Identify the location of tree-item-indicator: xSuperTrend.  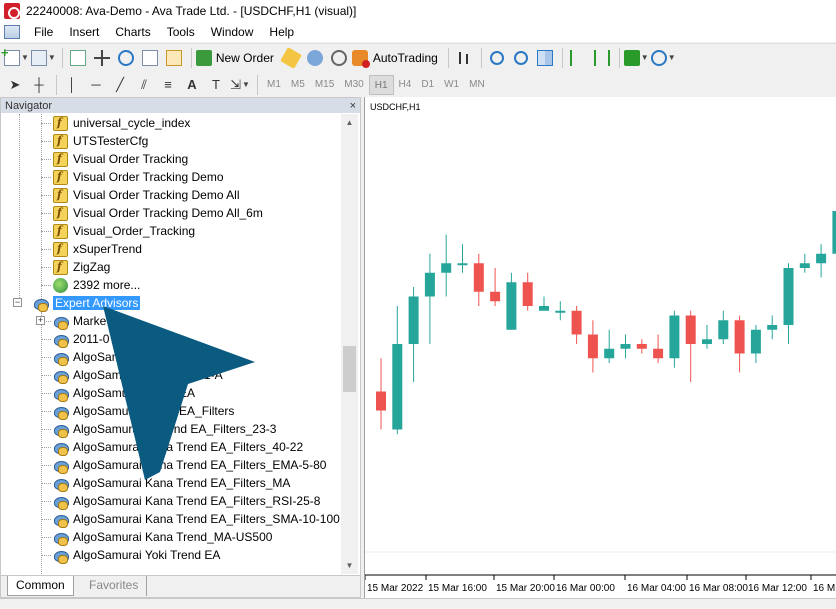
(97, 249).